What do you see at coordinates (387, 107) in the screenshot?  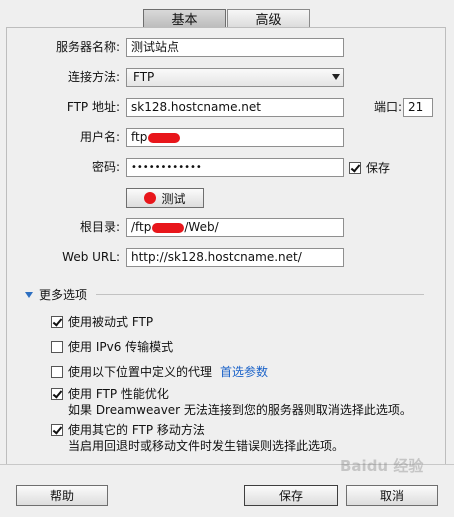 I see `port-label: 端口:` at bounding box center [387, 107].